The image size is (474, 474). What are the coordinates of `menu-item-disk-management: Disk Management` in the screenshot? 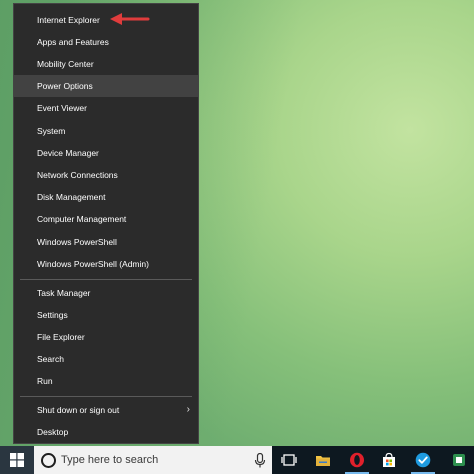 It's located at (106, 197).